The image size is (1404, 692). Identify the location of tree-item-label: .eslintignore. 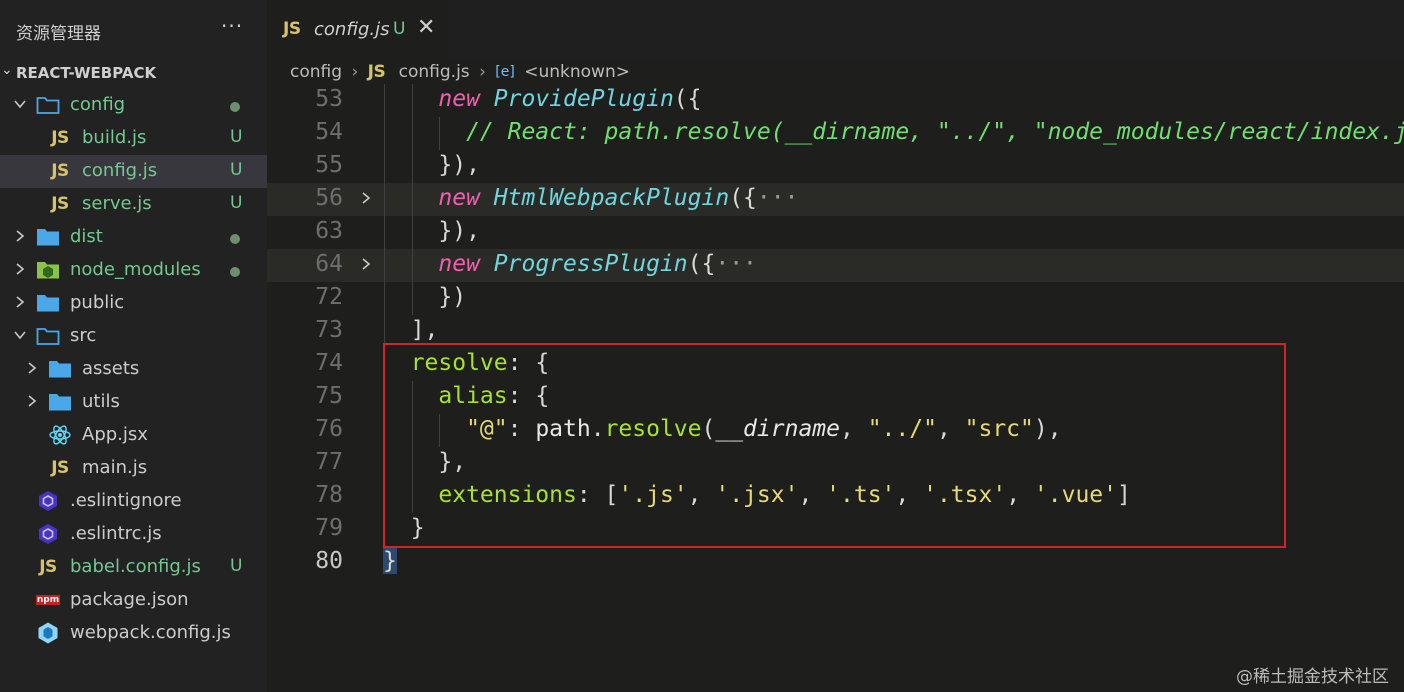
(126, 500).